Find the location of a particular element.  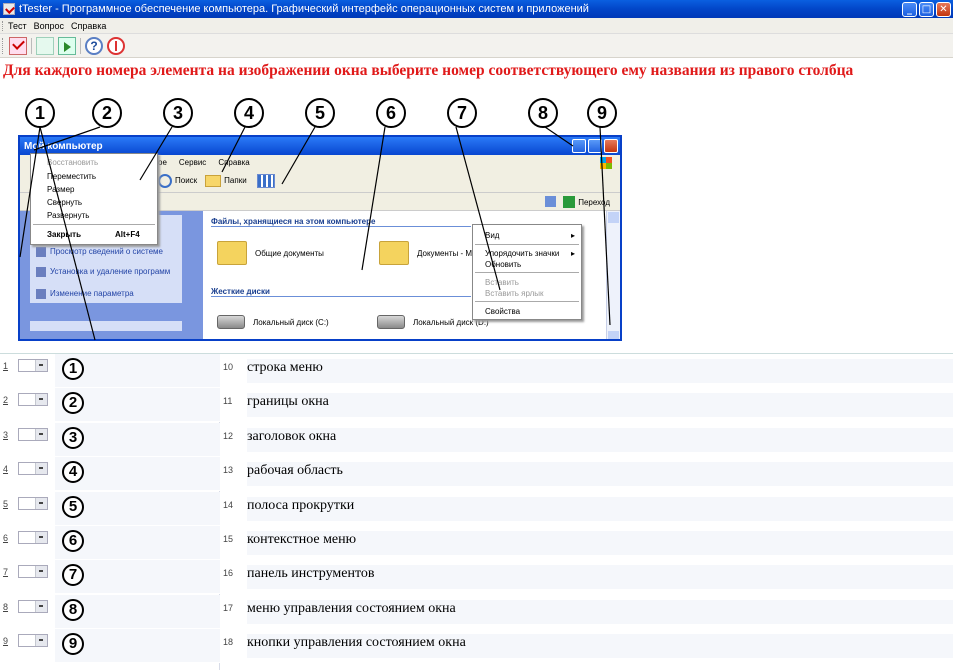

right-item-row: 17 меню управления состоянием окна is located at coordinates (586, 612).